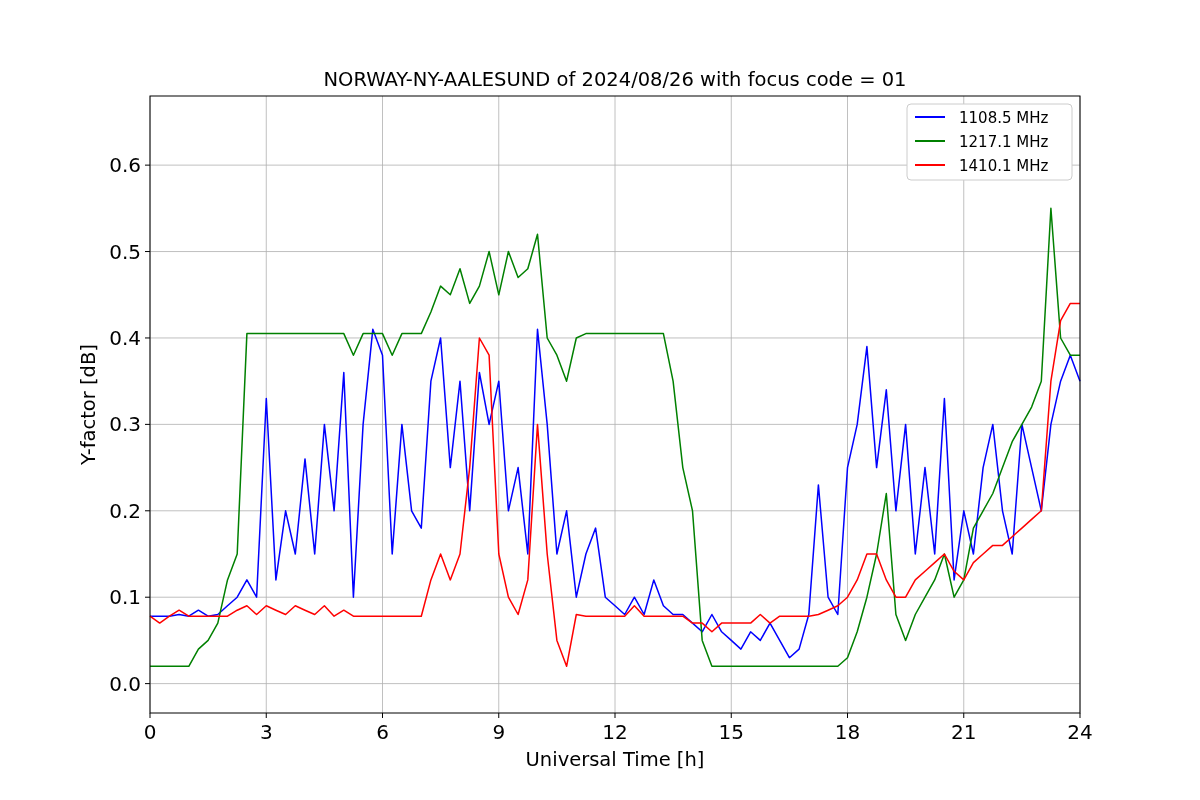 The width and height of the screenshot is (1200, 800). Describe the element at coordinates (847, 732) in the screenshot. I see `x-tick-label: 18` at that location.